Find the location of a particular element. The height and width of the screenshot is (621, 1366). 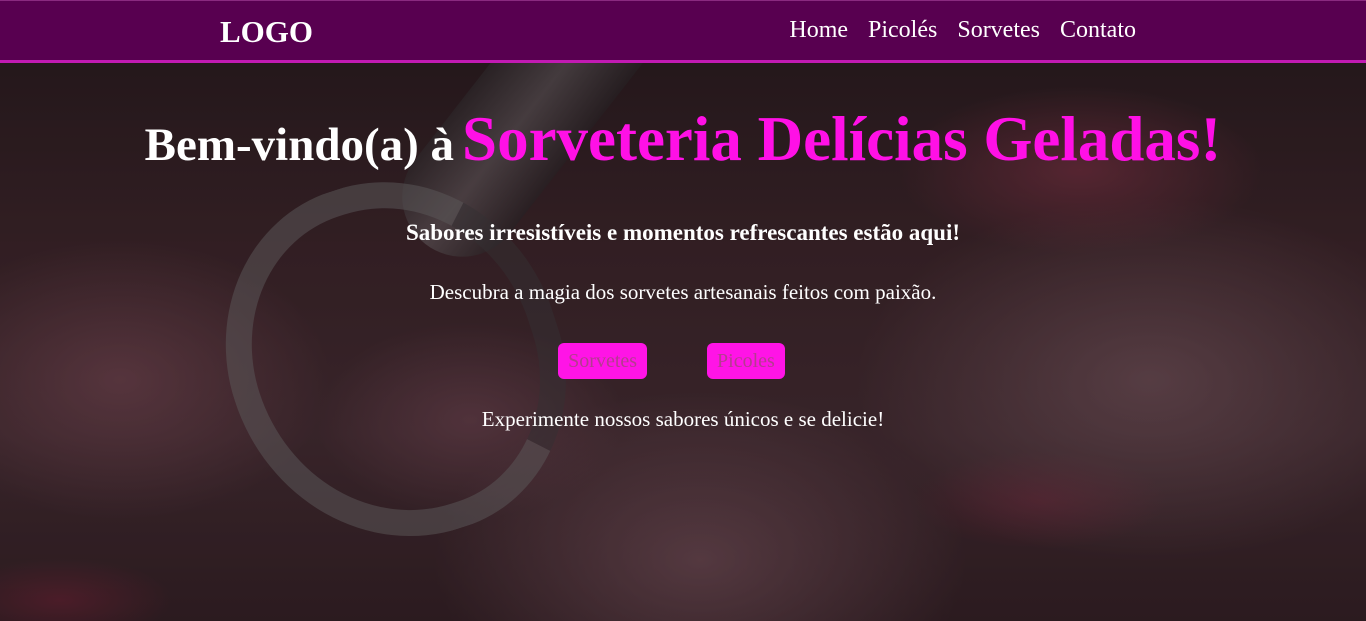

nav-picoles: Picolés is located at coordinates (902, 30).